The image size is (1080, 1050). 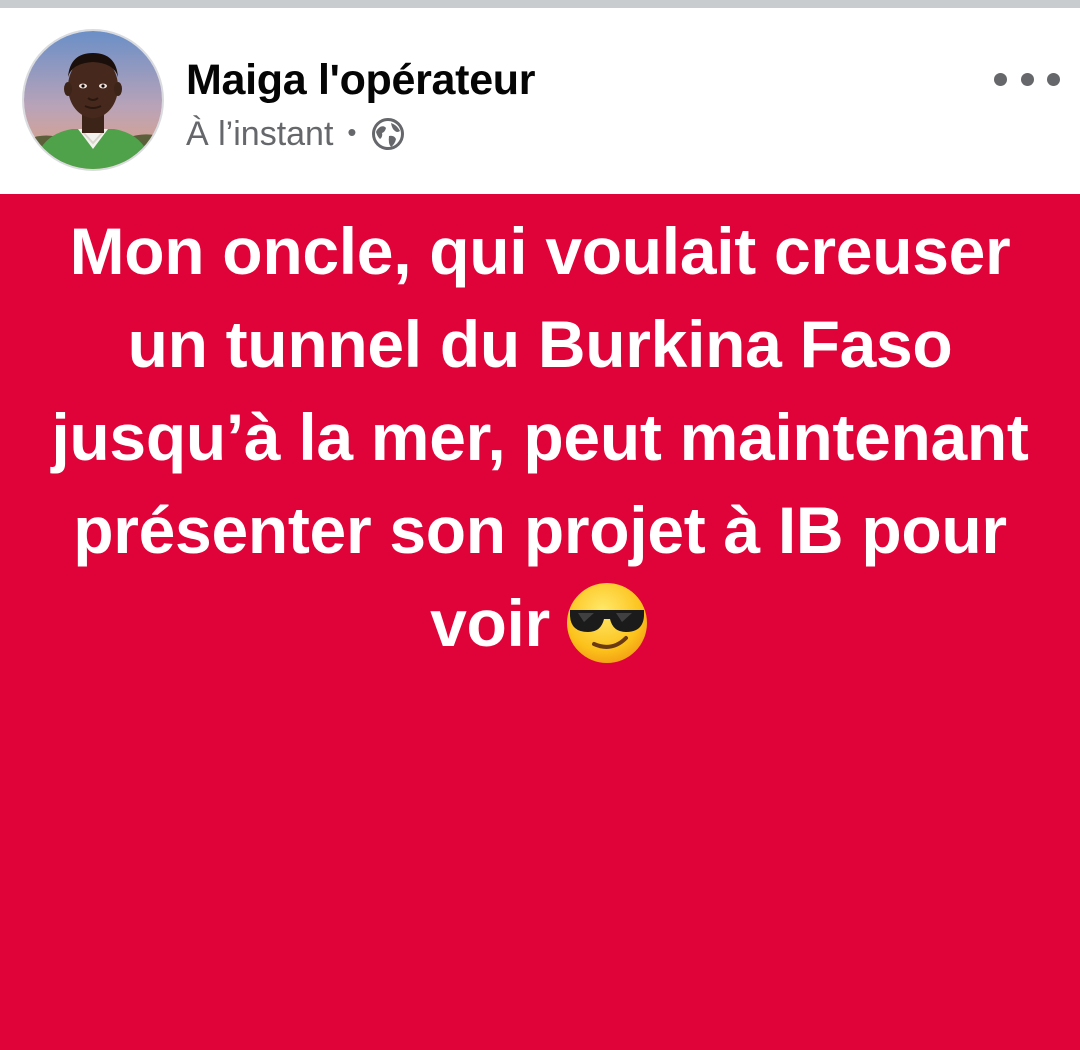 I want to click on author-name: Maiga l'opérateur, so click(x=361, y=80).